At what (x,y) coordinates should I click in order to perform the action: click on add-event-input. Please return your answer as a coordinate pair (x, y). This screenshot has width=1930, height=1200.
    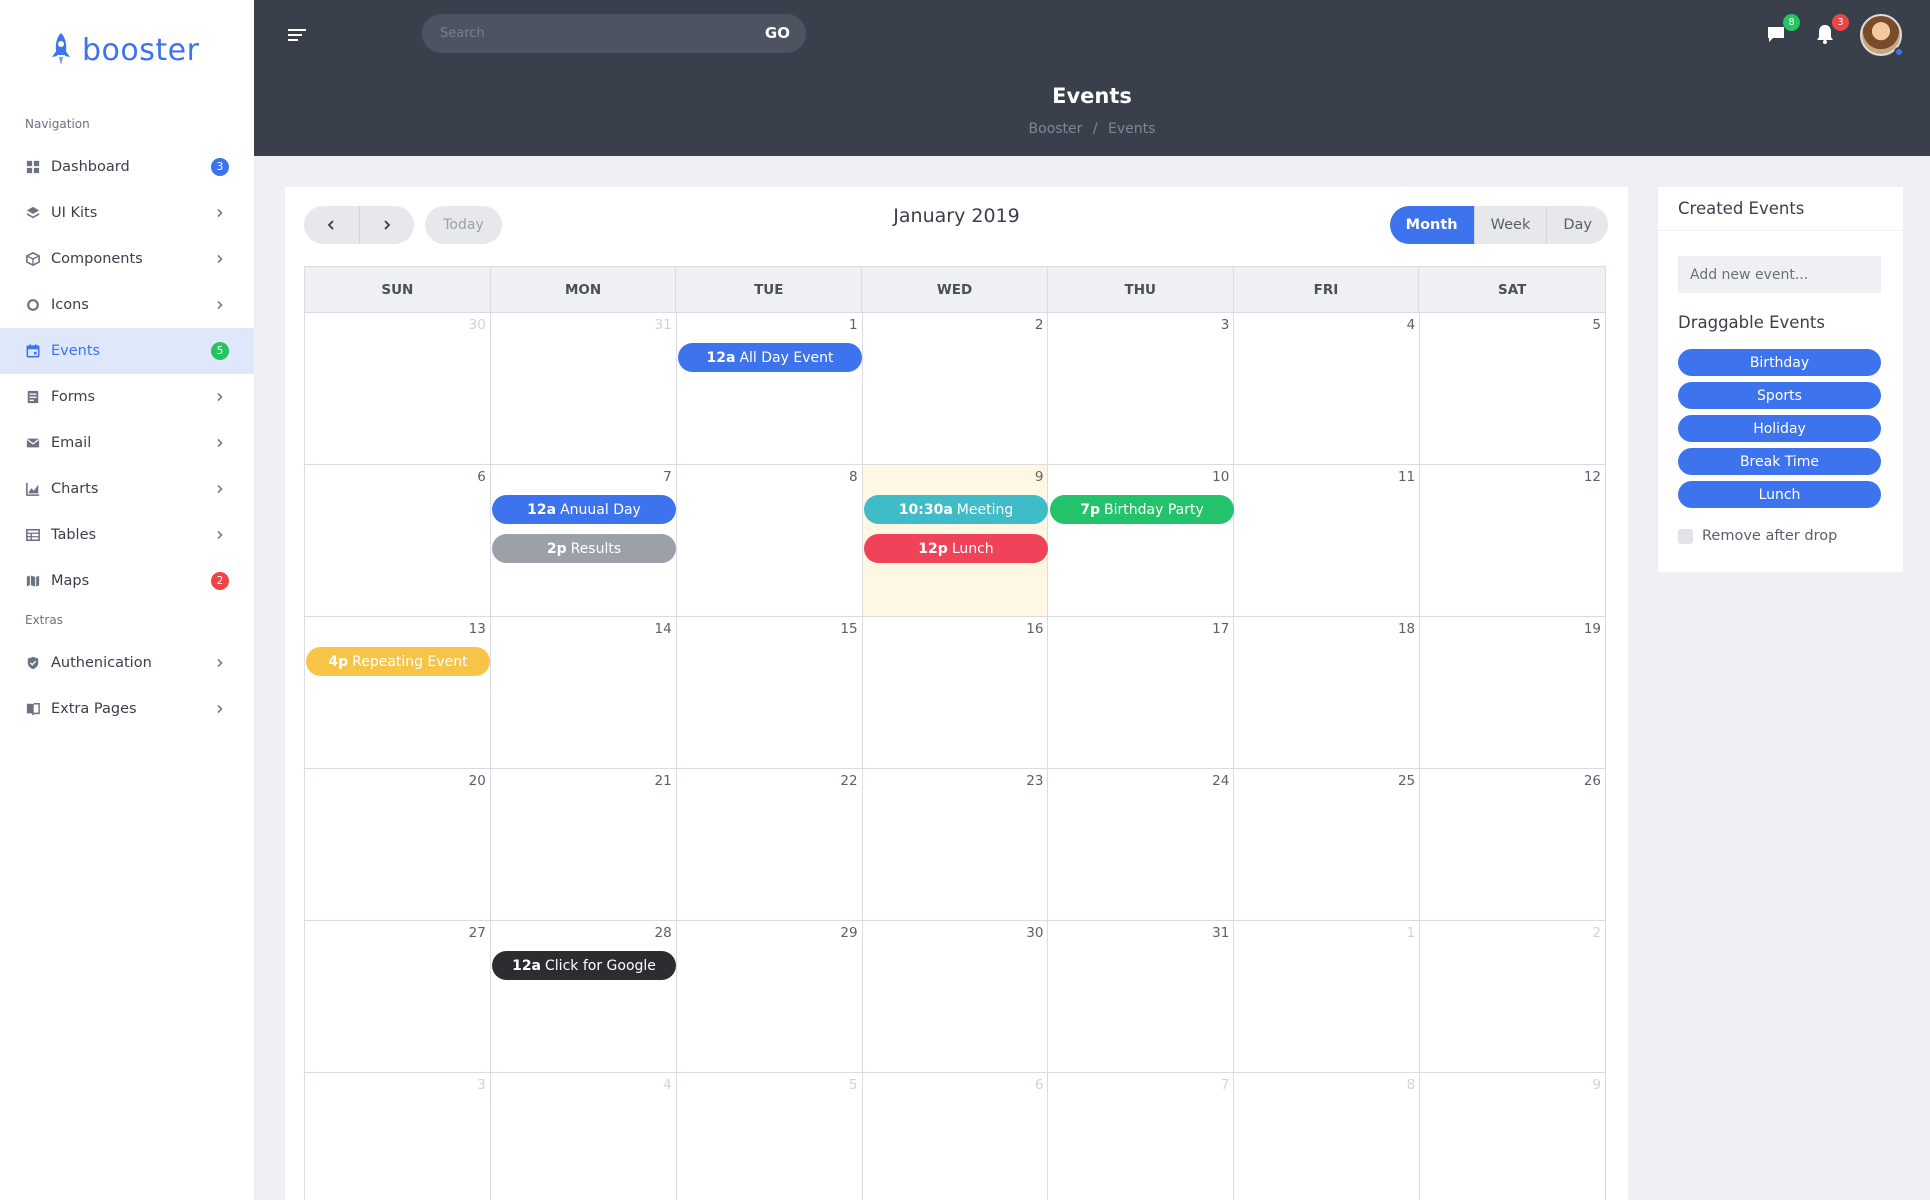
    Looking at the image, I should click on (1779, 274).